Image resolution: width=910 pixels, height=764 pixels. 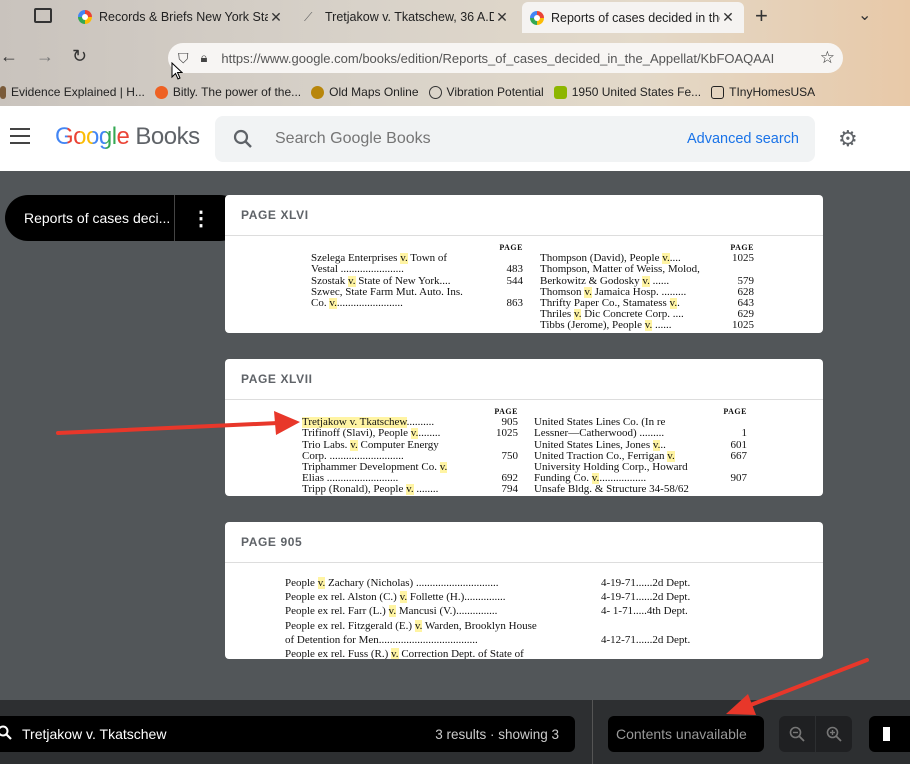 What do you see at coordinates (647, 291) in the screenshot?
I see `index-entry: Thomson v. Jamaica Hosp. ......... 628` at bounding box center [647, 291].